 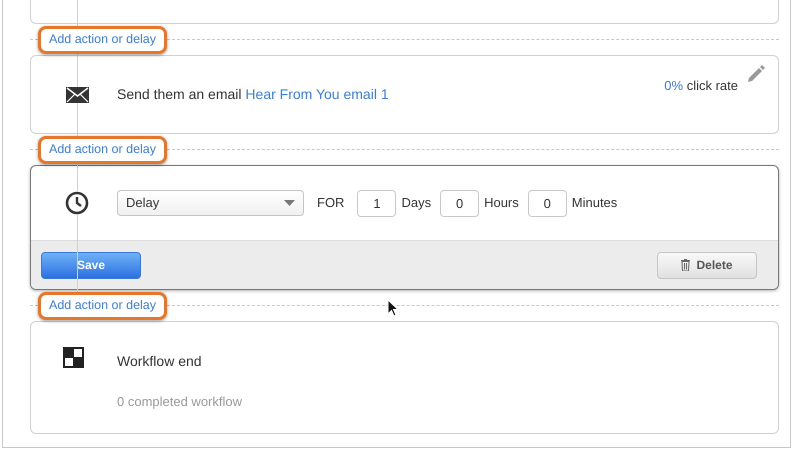 What do you see at coordinates (701, 86) in the screenshot?
I see `click-rate-text: 0% click rate` at bounding box center [701, 86].